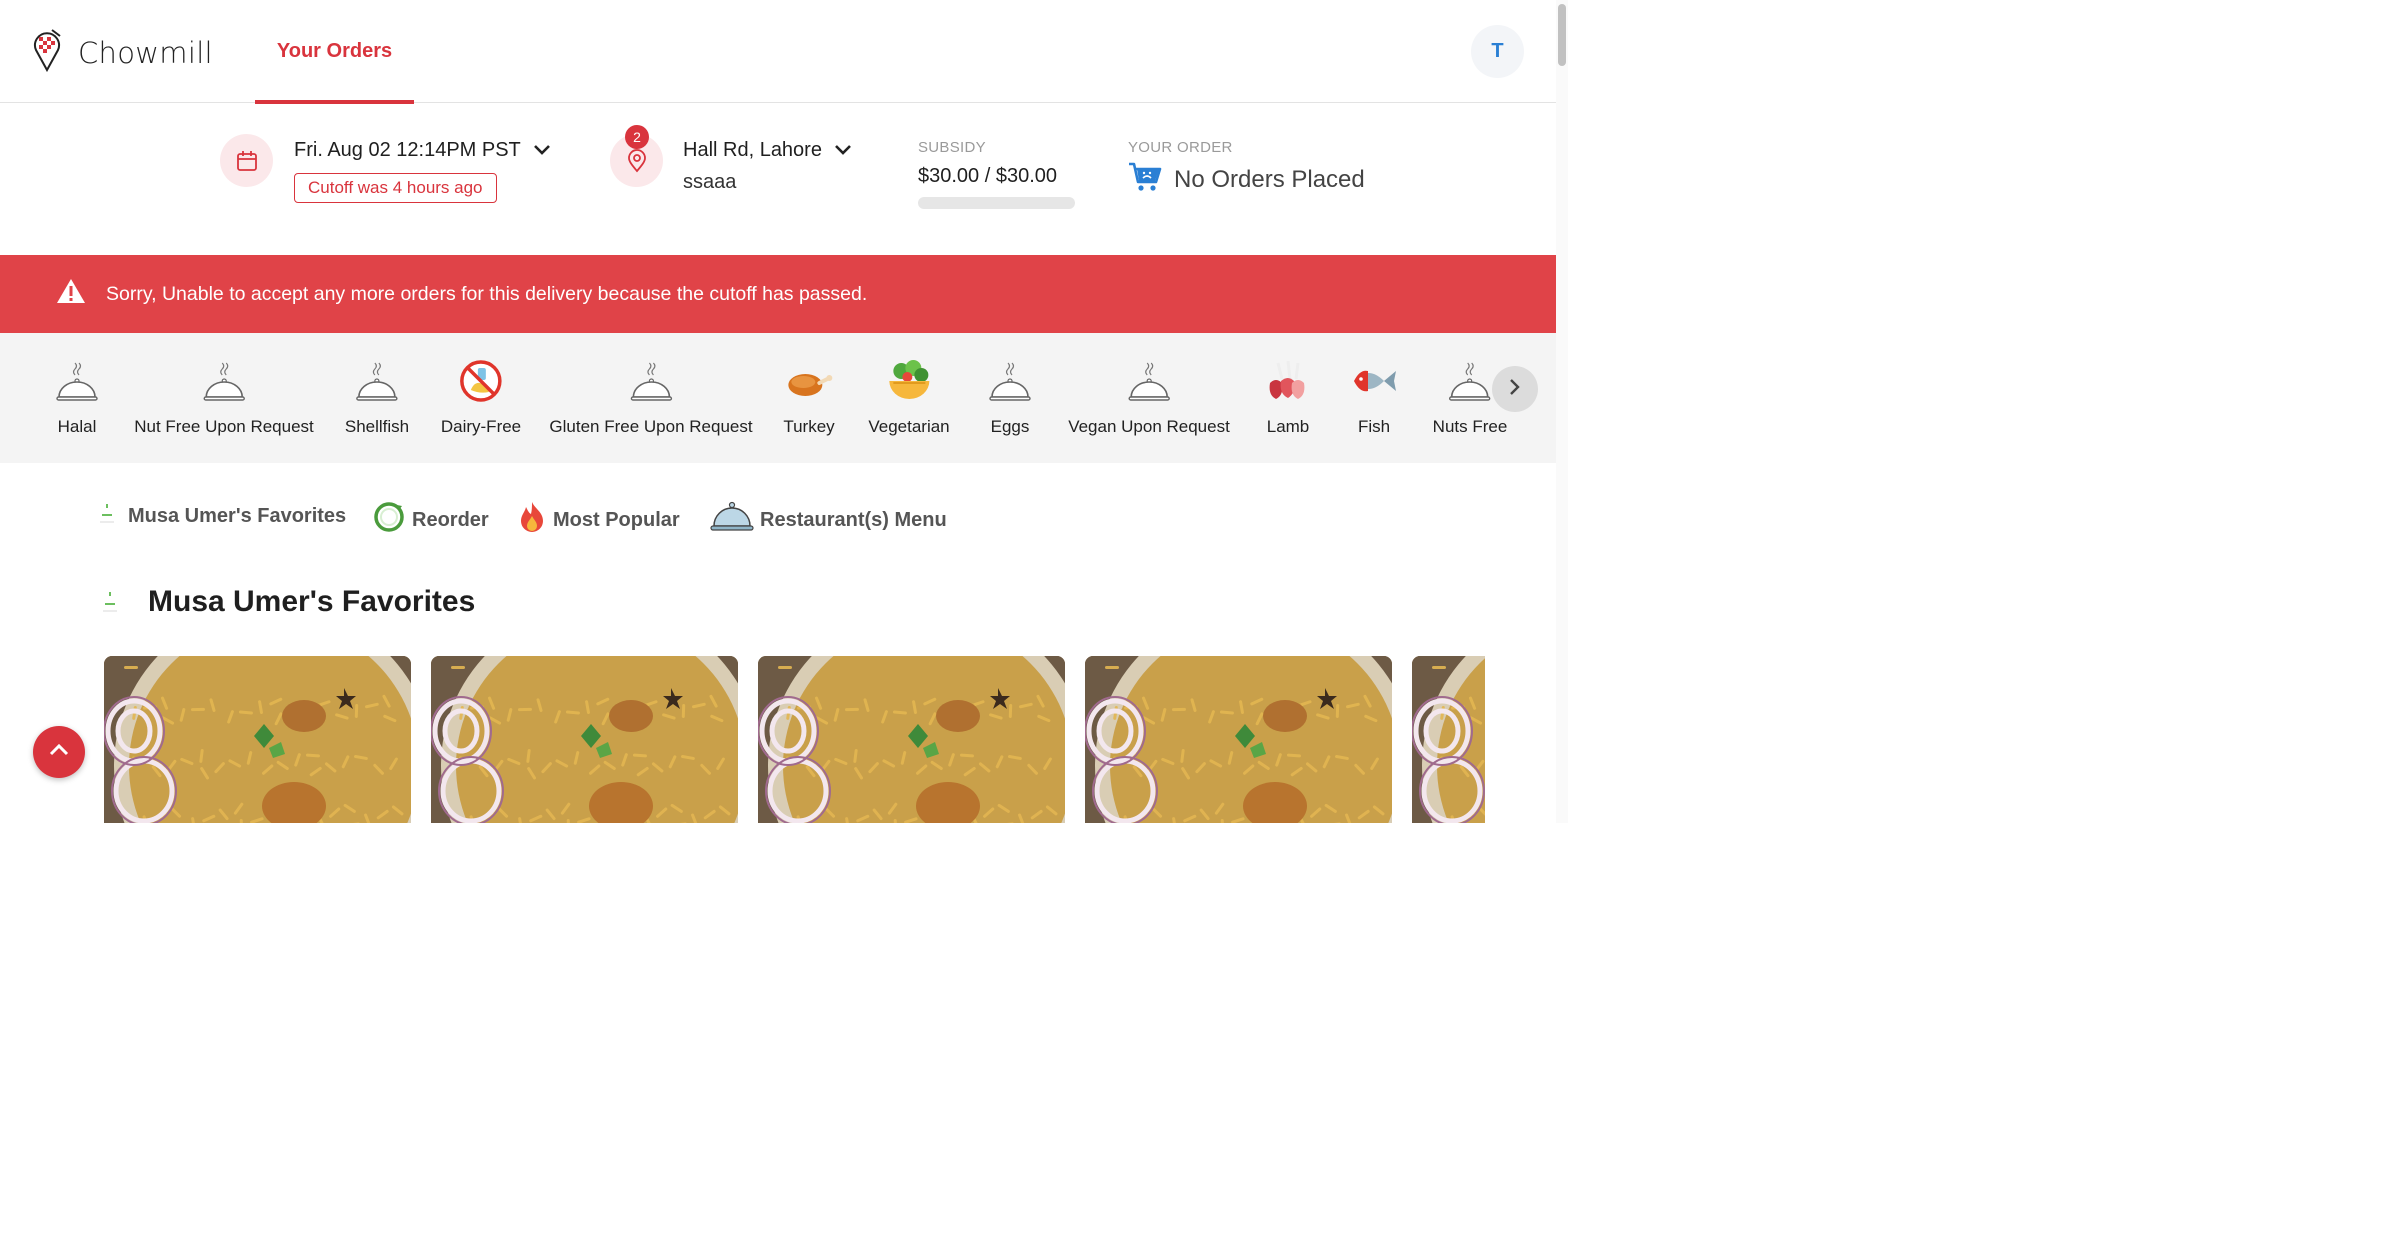 This screenshot has width=2400, height=1260. I want to click on filter-vegetarian: Vegetarian, so click(909, 397).